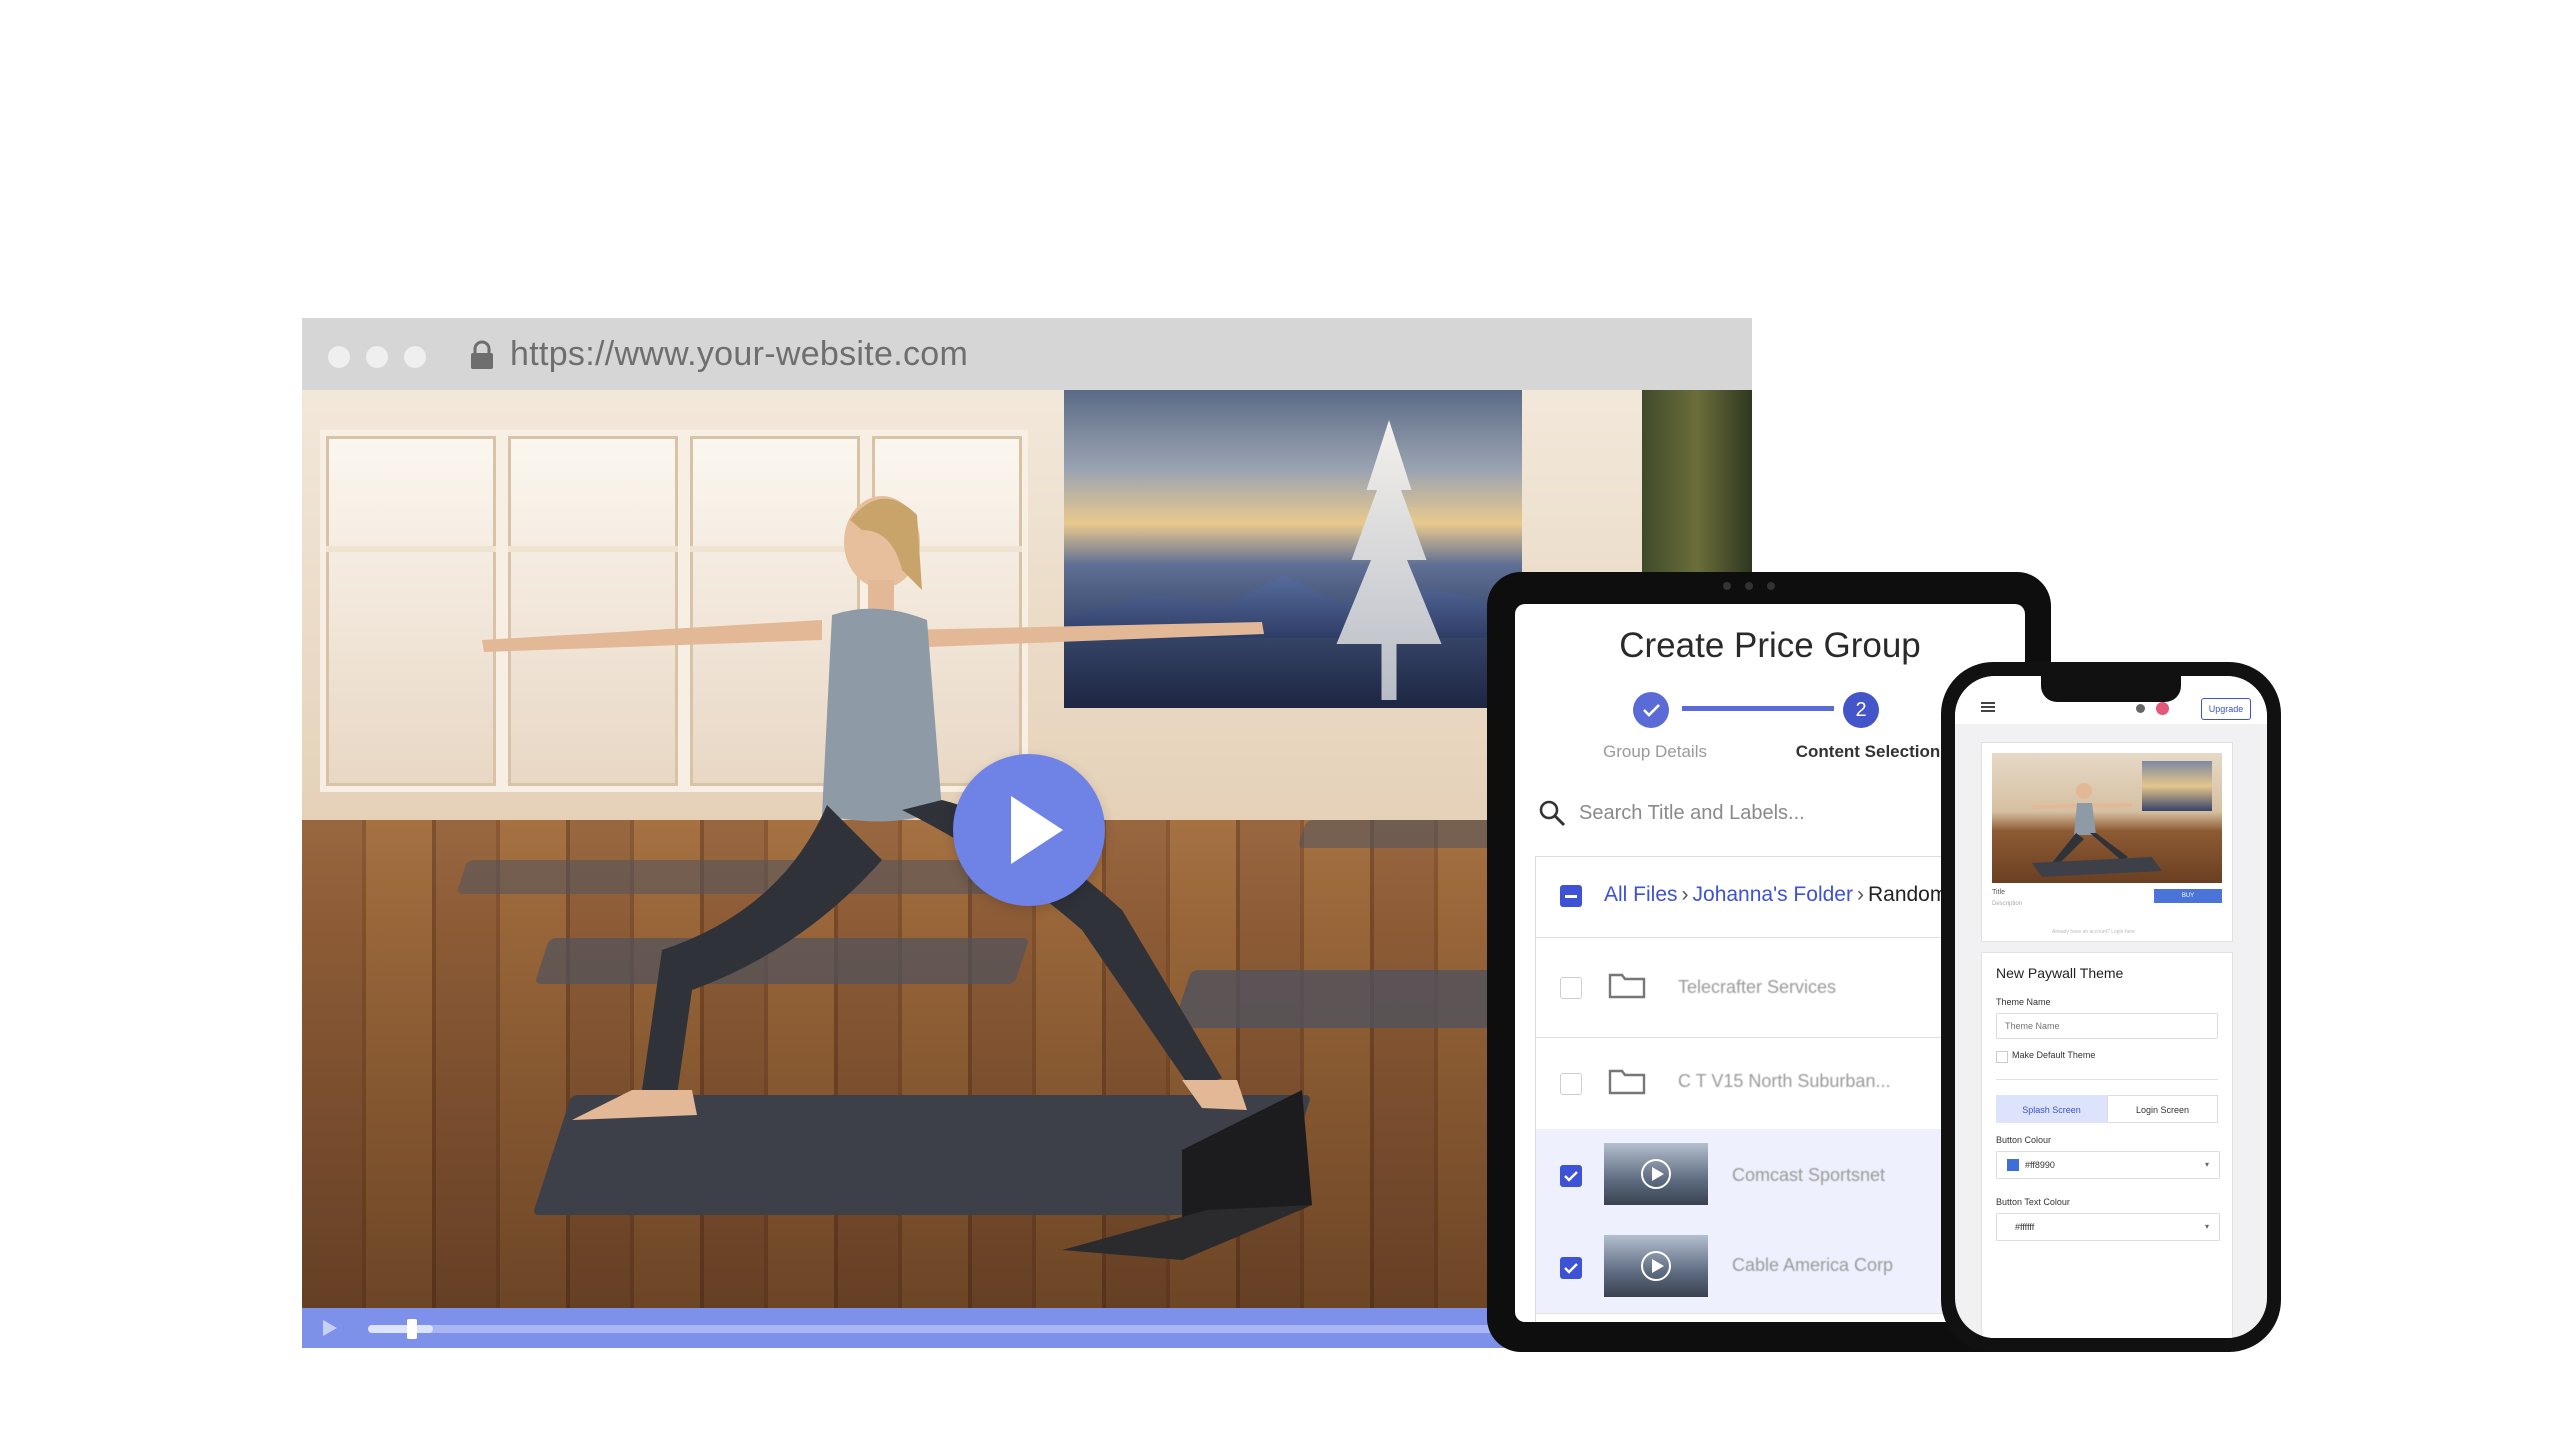 Image resolution: width=2560 pixels, height=1440 pixels. What do you see at coordinates (1758, 708) in the screenshot?
I see `stepper-line` at bounding box center [1758, 708].